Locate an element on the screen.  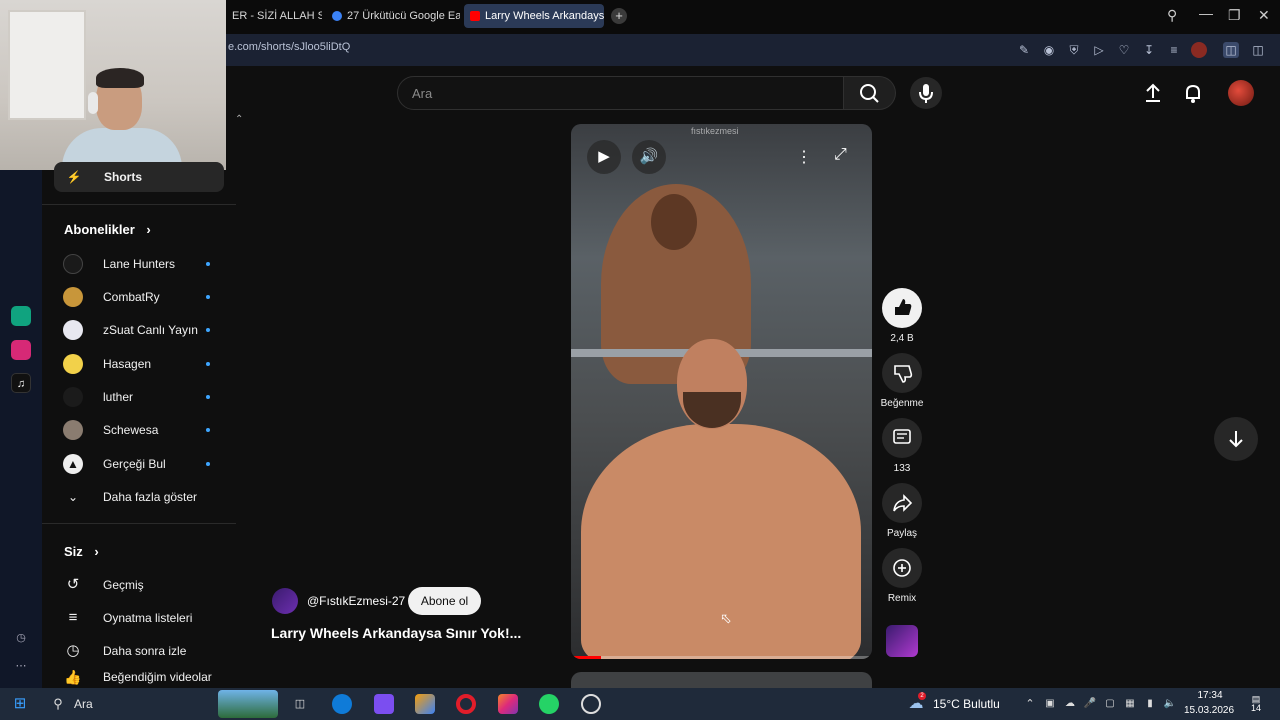
notifications-button: ▤ 14 is located at coordinates (1256, 704).